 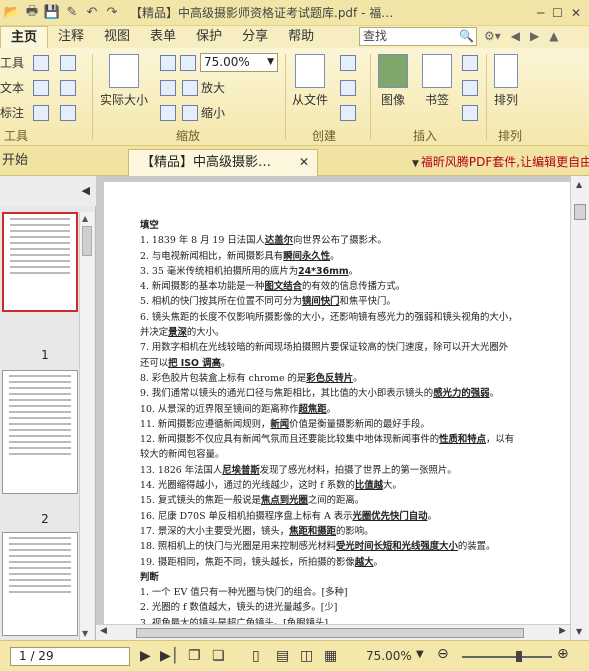 What do you see at coordinates (41, 62) in the screenshot?
I see `text-tool-icon` at bounding box center [41, 62].